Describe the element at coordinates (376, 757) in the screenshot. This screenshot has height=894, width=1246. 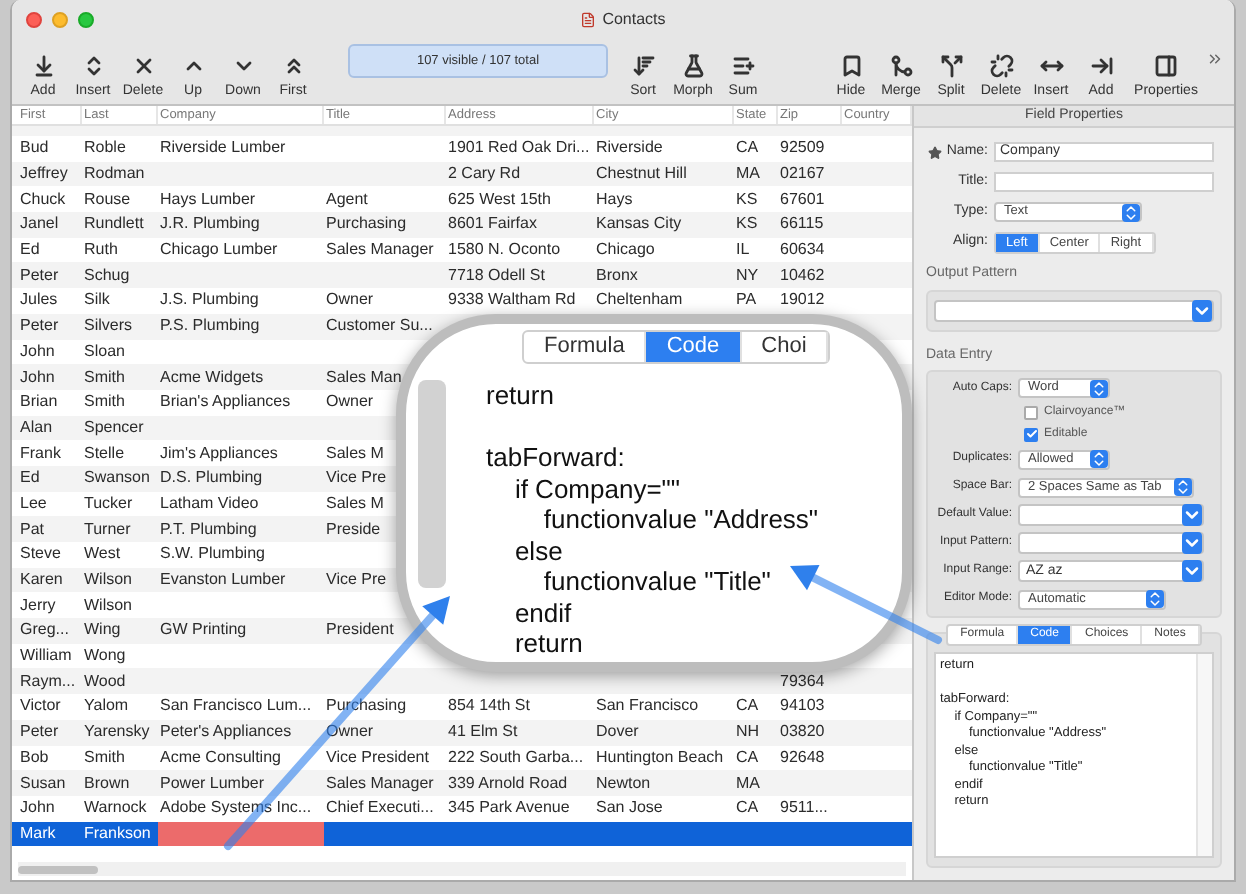
I see `table-cell: Vice President` at that location.